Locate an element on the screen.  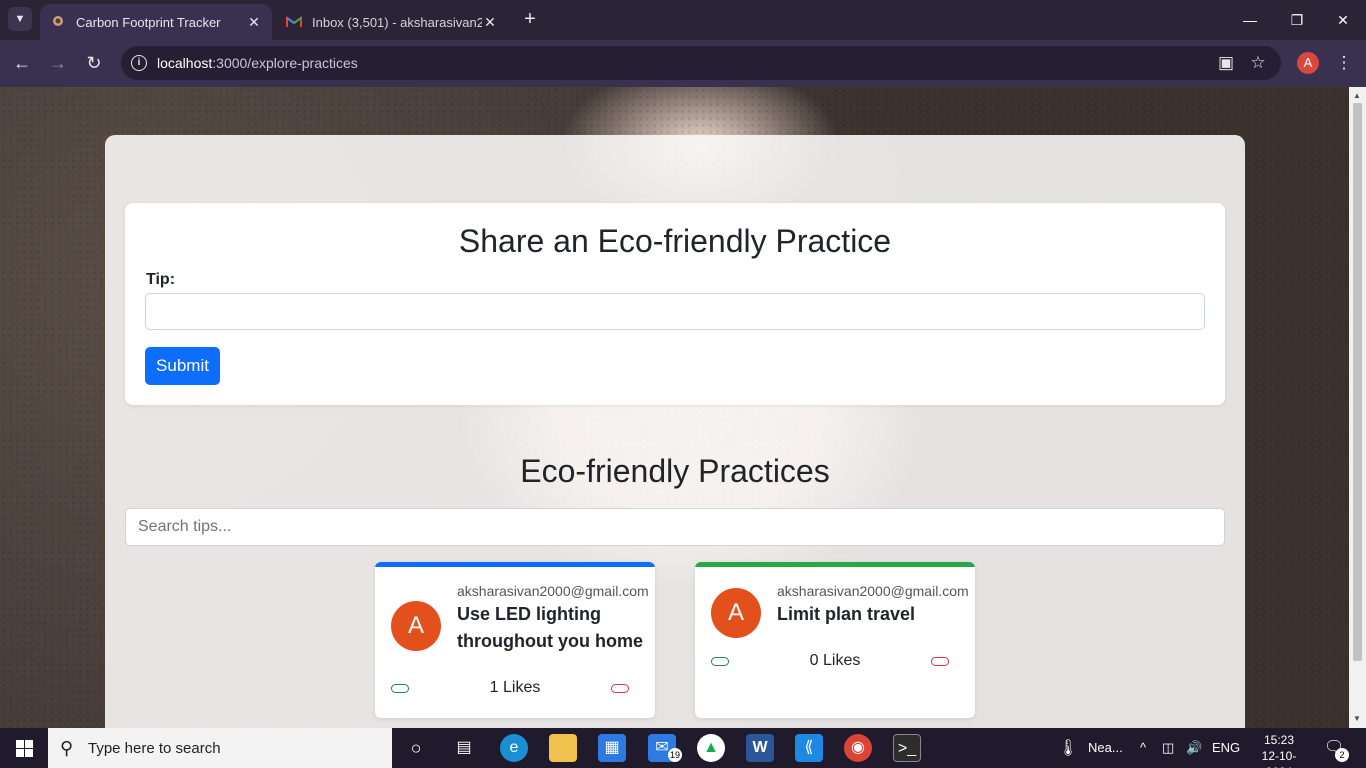
file-explorer-icon is located at coordinates (563, 748).